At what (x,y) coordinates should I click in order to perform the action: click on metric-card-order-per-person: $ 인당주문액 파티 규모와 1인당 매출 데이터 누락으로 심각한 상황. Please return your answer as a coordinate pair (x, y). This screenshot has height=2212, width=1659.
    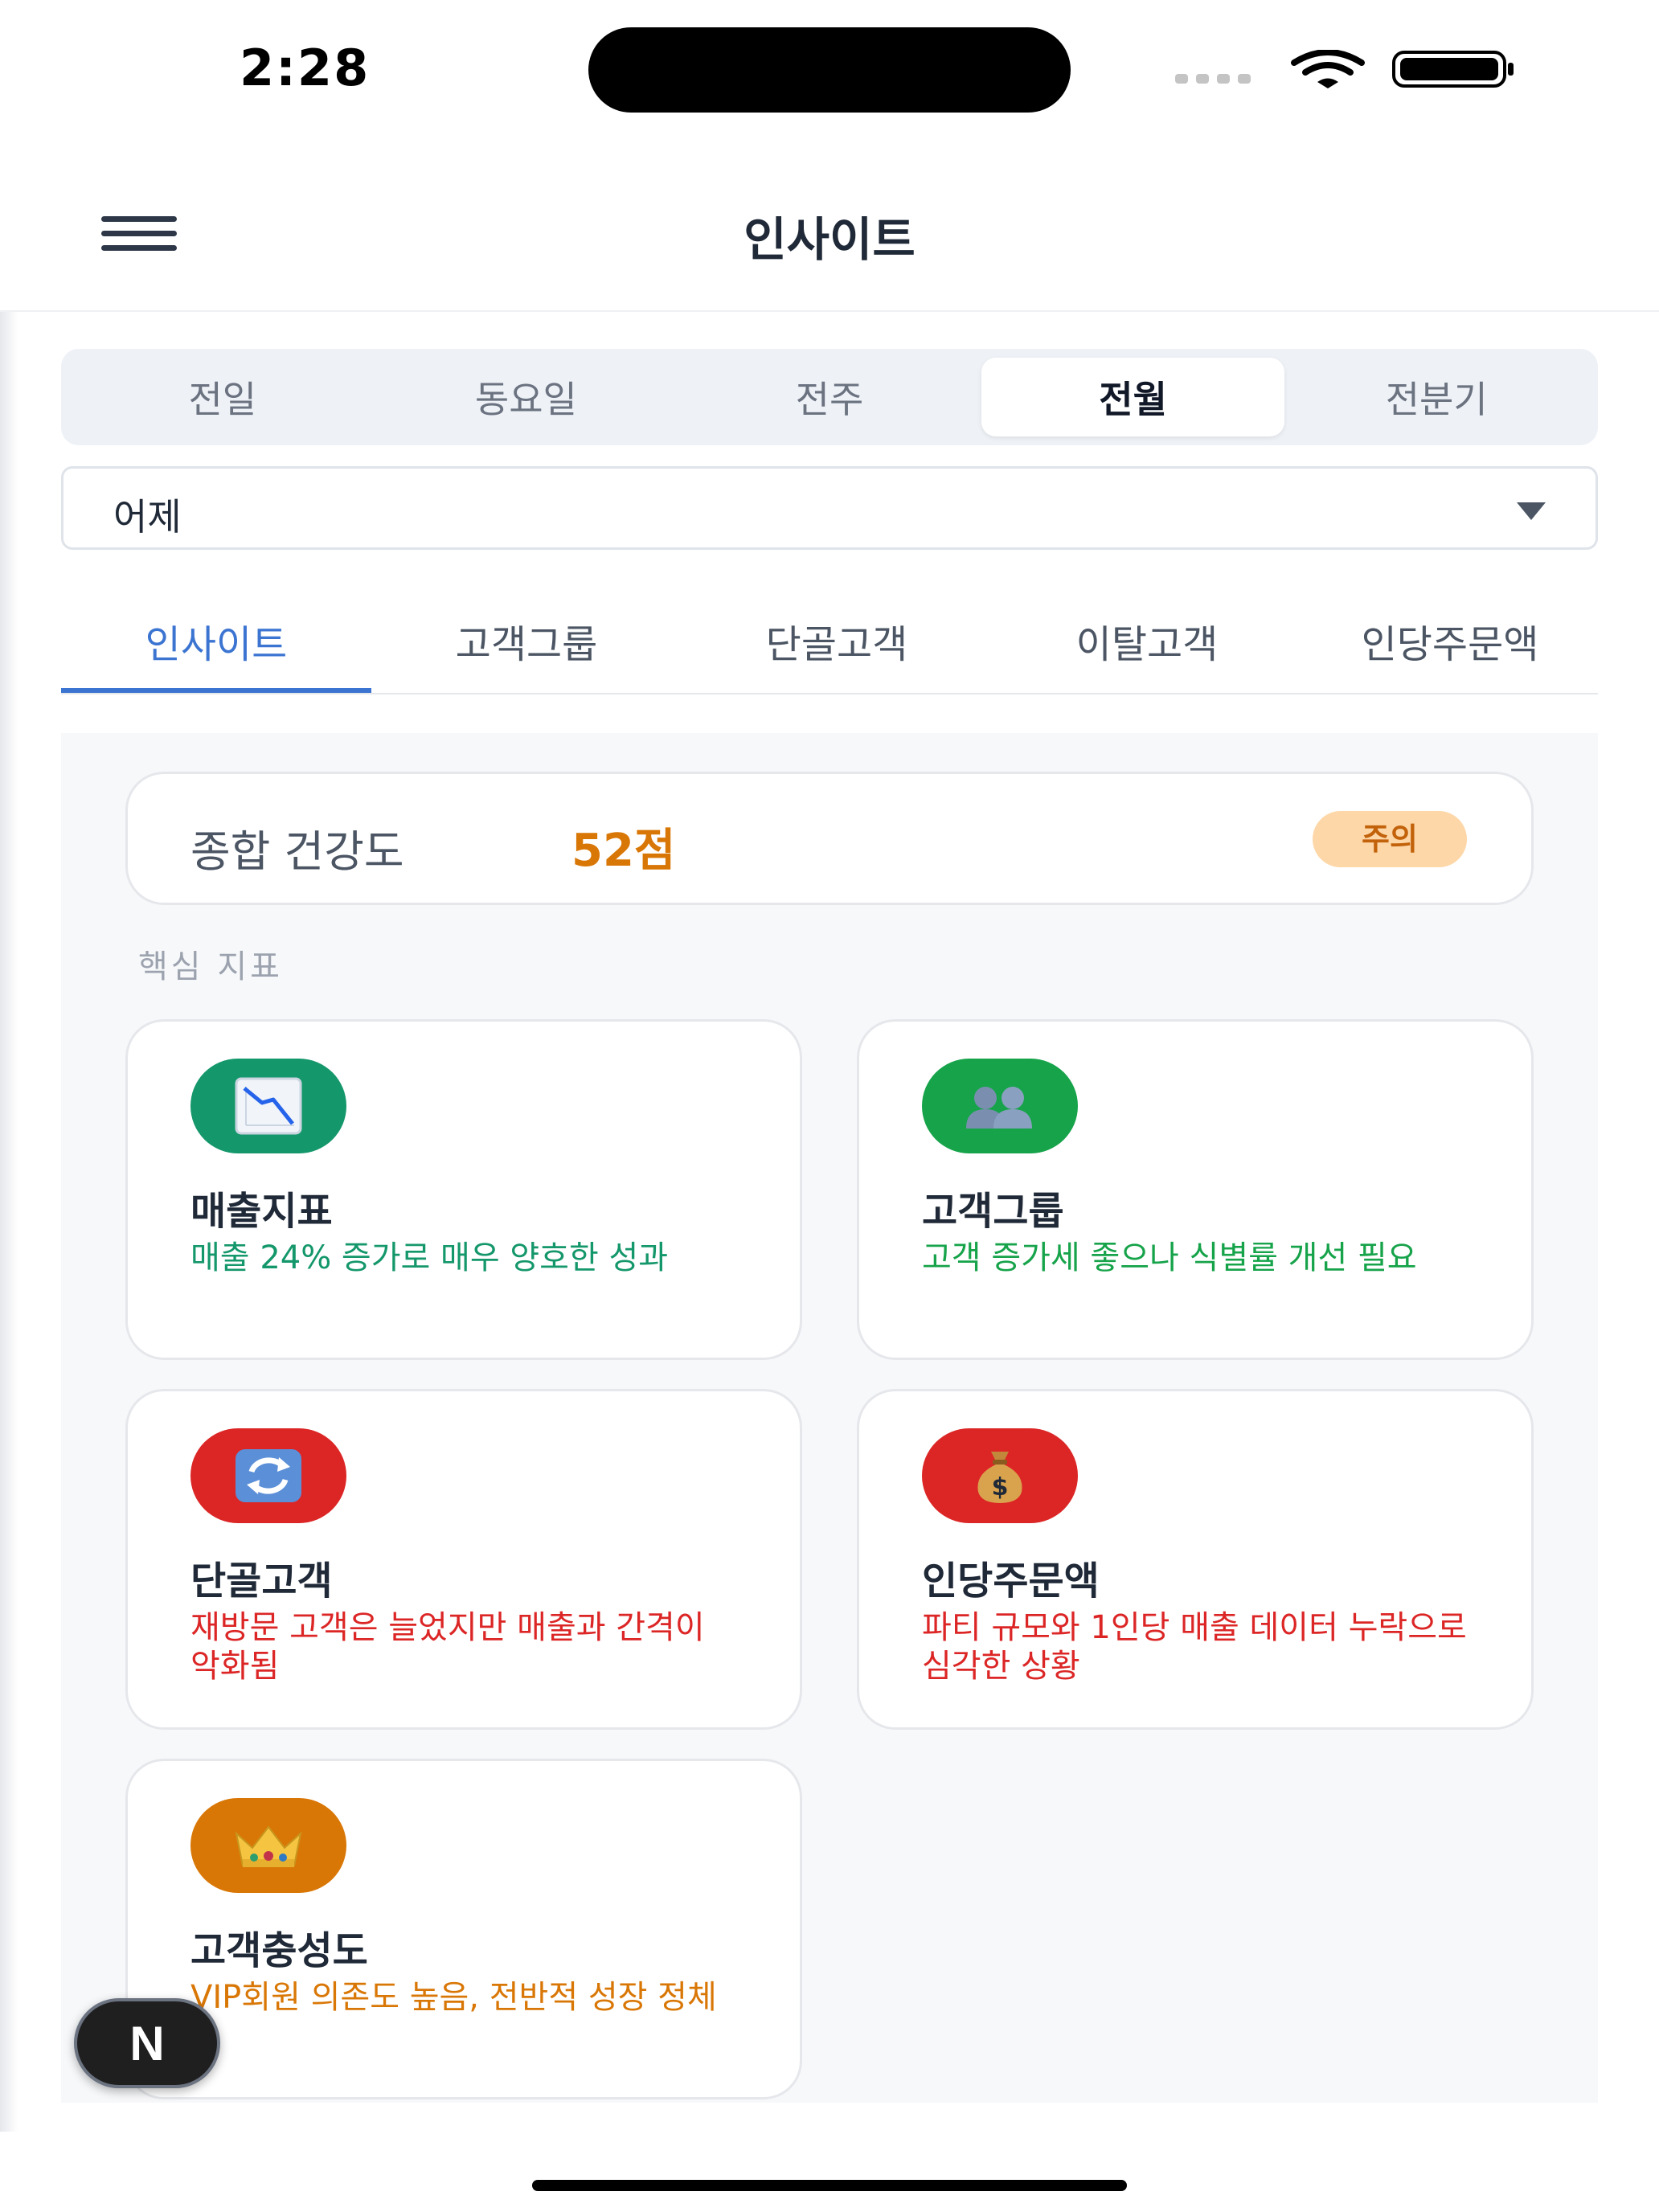
    Looking at the image, I should click on (1195, 1559).